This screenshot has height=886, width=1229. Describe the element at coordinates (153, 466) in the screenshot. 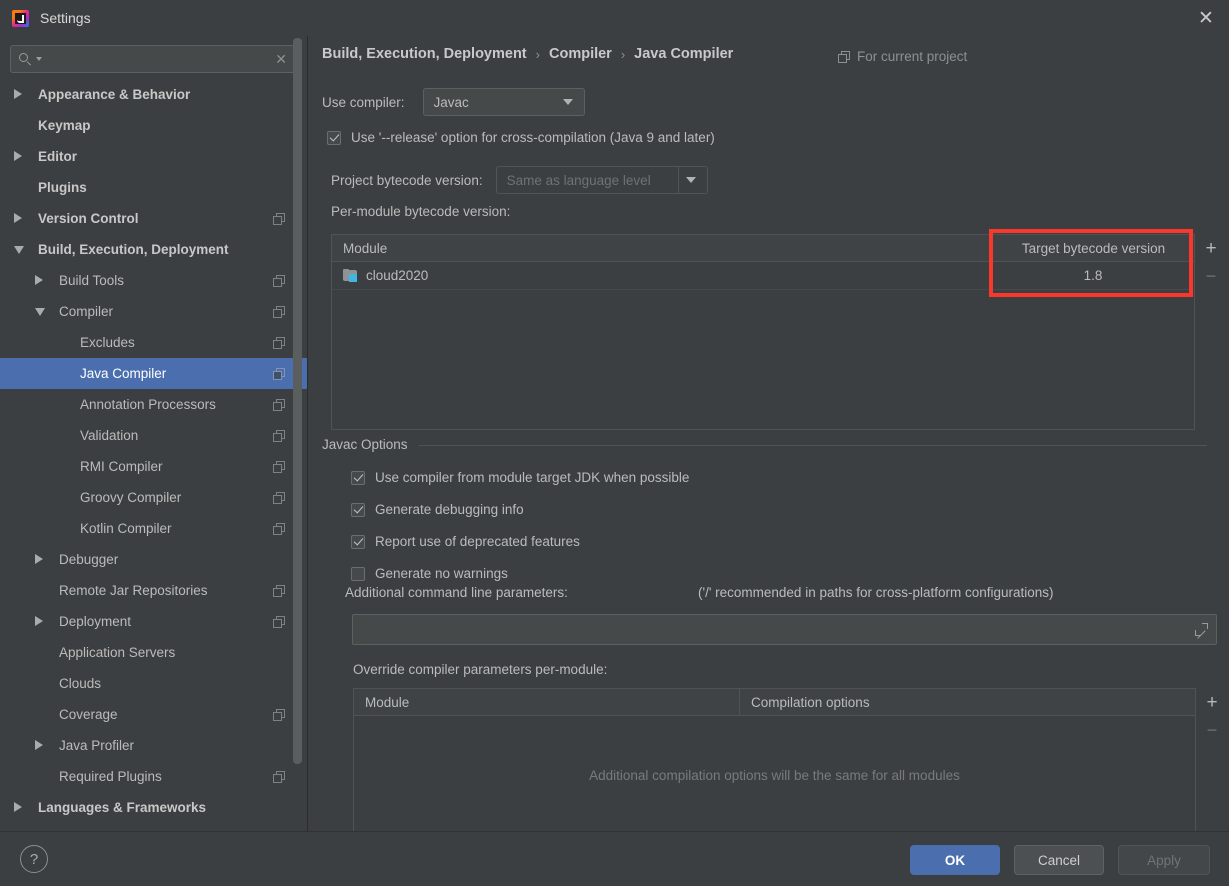

I see `sidebar-item-rmi-compiler: RMI Compiler` at that location.